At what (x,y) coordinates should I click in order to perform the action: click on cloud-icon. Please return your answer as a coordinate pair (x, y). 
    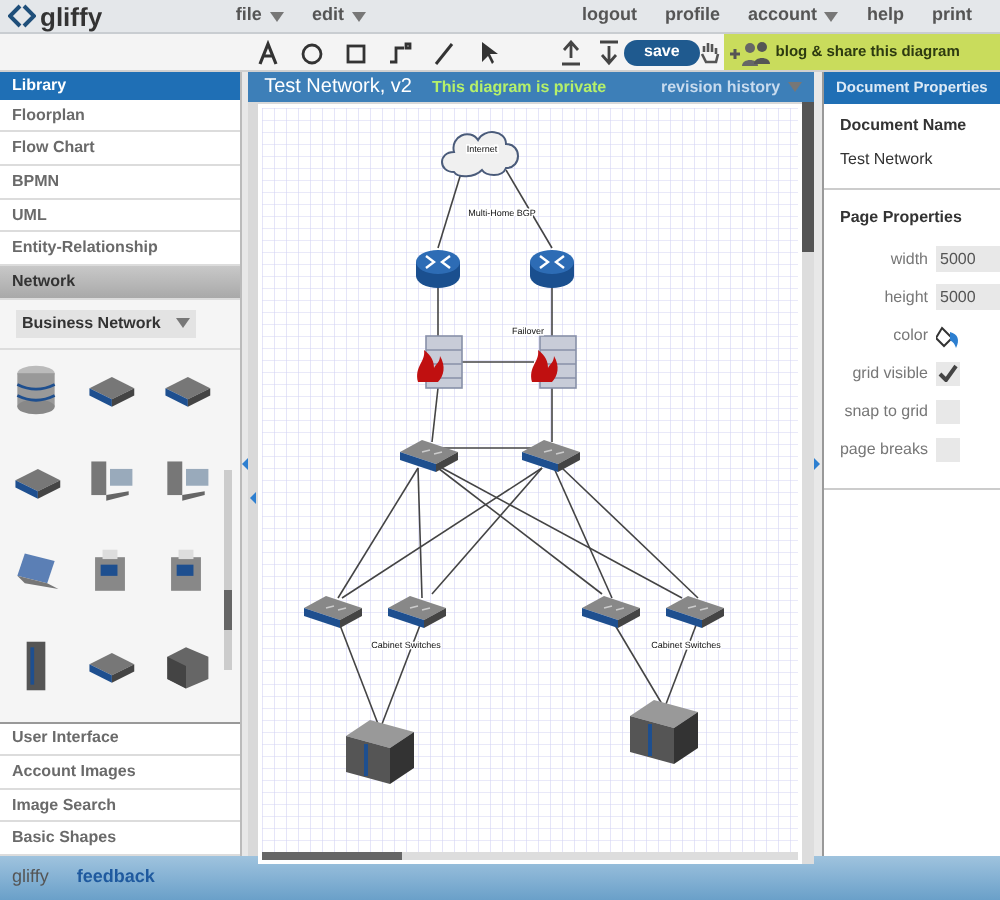
    Looking at the image, I should click on (480, 154).